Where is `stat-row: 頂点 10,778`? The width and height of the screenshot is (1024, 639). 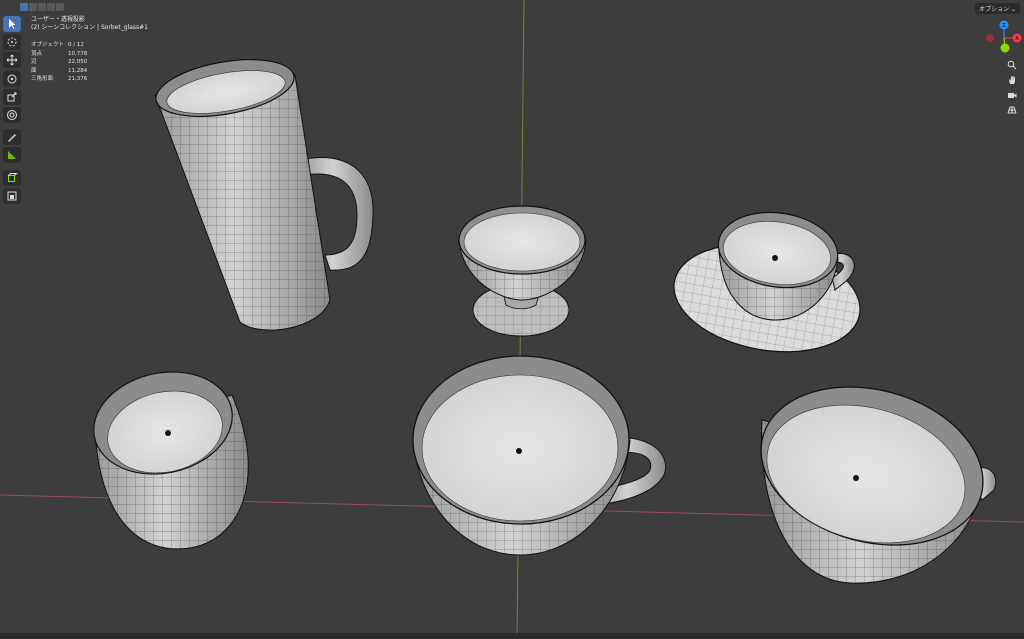
stat-row: 頂点 10,778 is located at coordinates (59, 53).